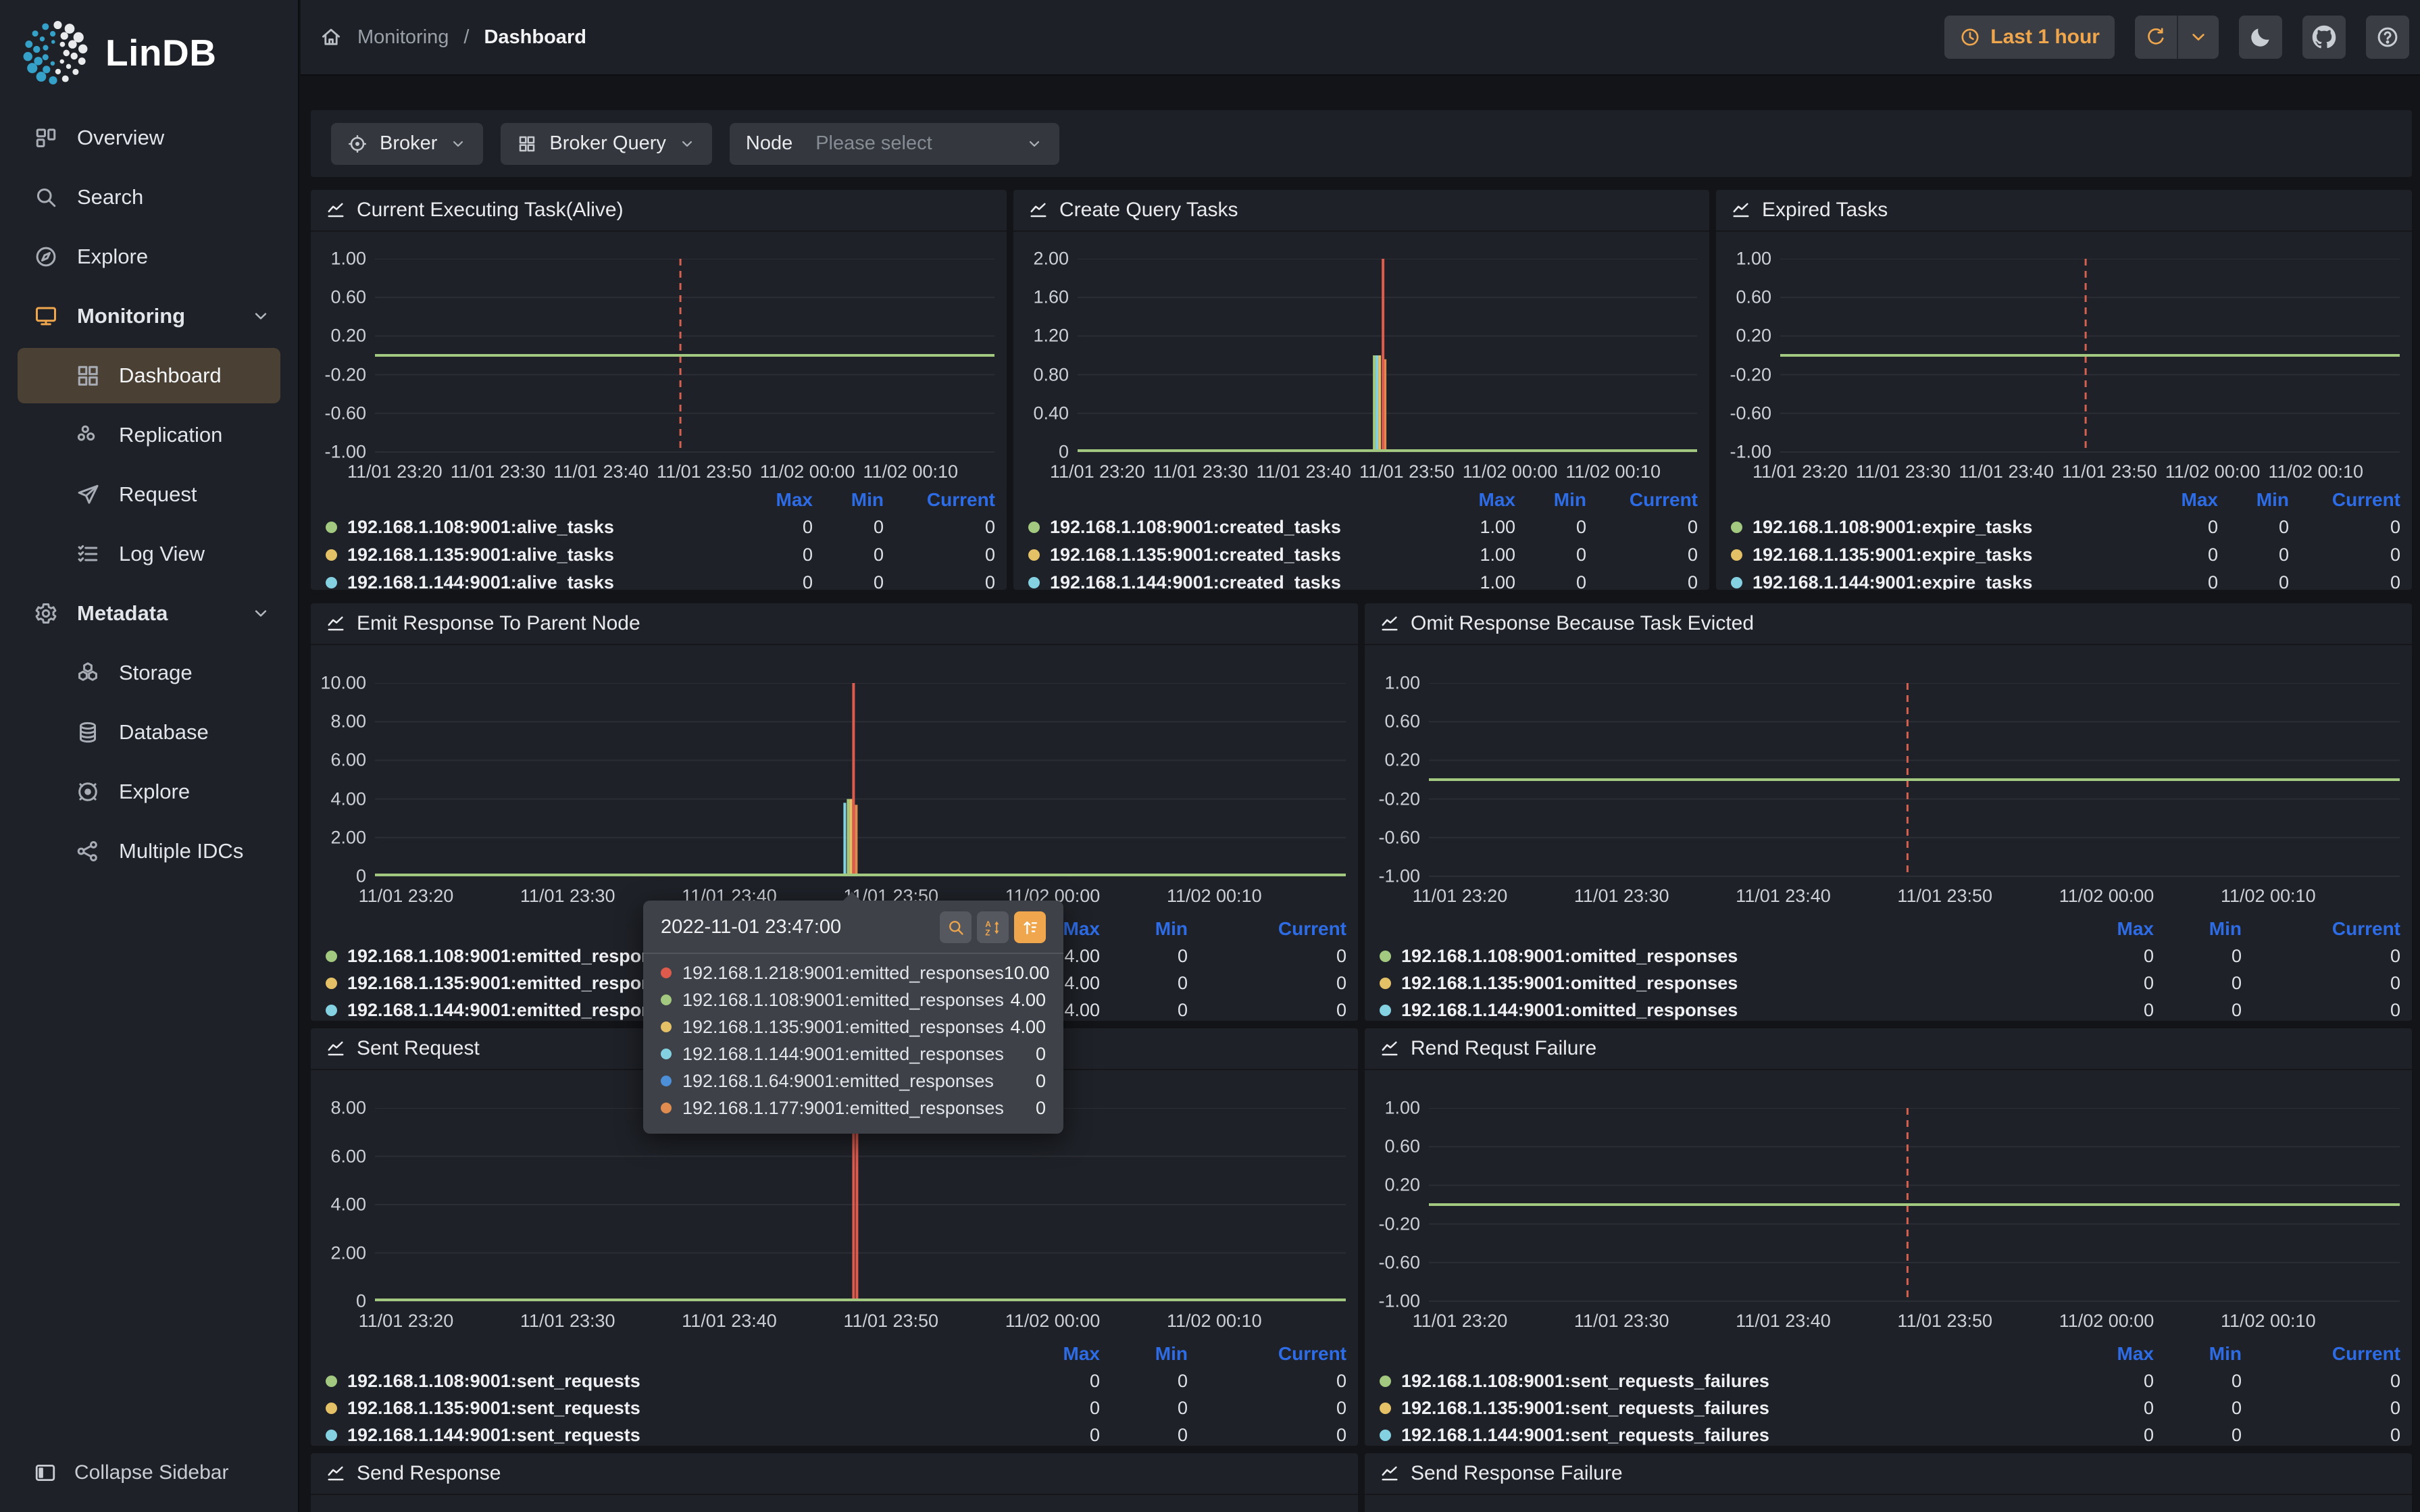  I want to click on sidebar-item-database: Database, so click(149, 732).